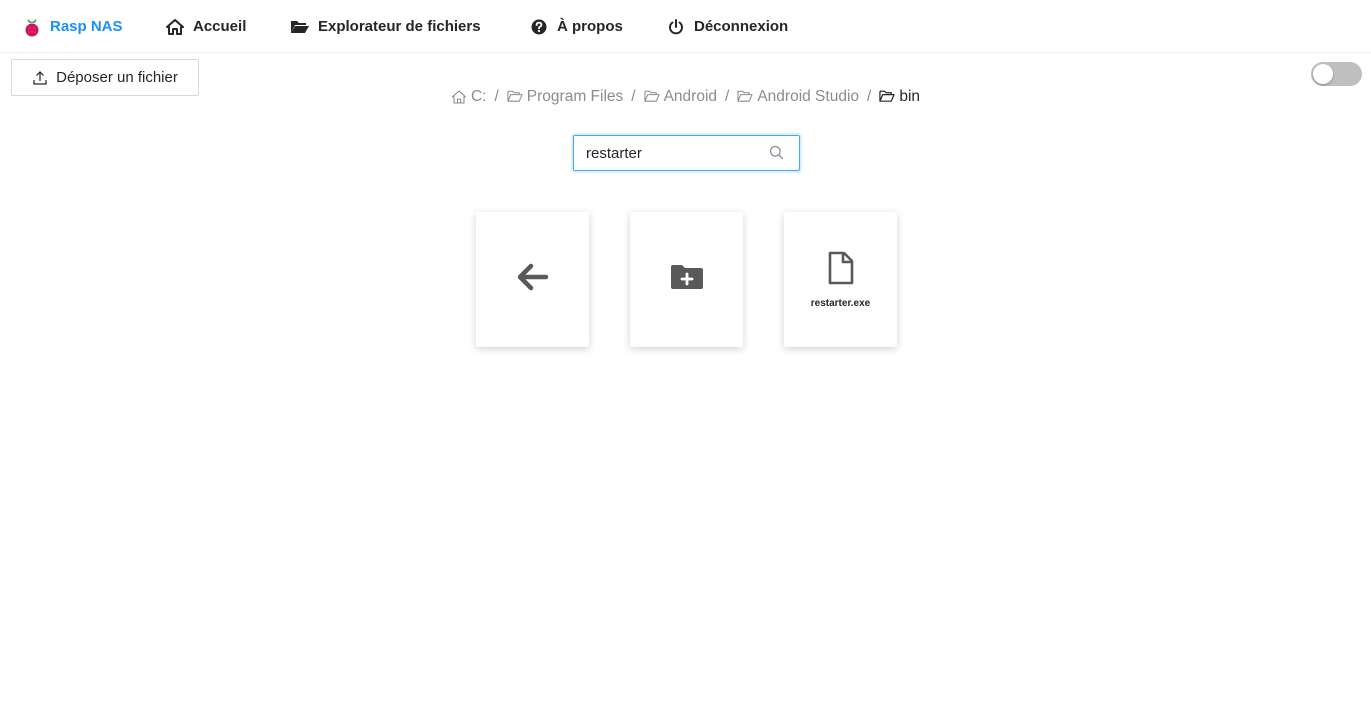  What do you see at coordinates (808, 96) in the screenshot?
I see `breadcrumb-label: Android Studio` at bounding box center [808, 96].